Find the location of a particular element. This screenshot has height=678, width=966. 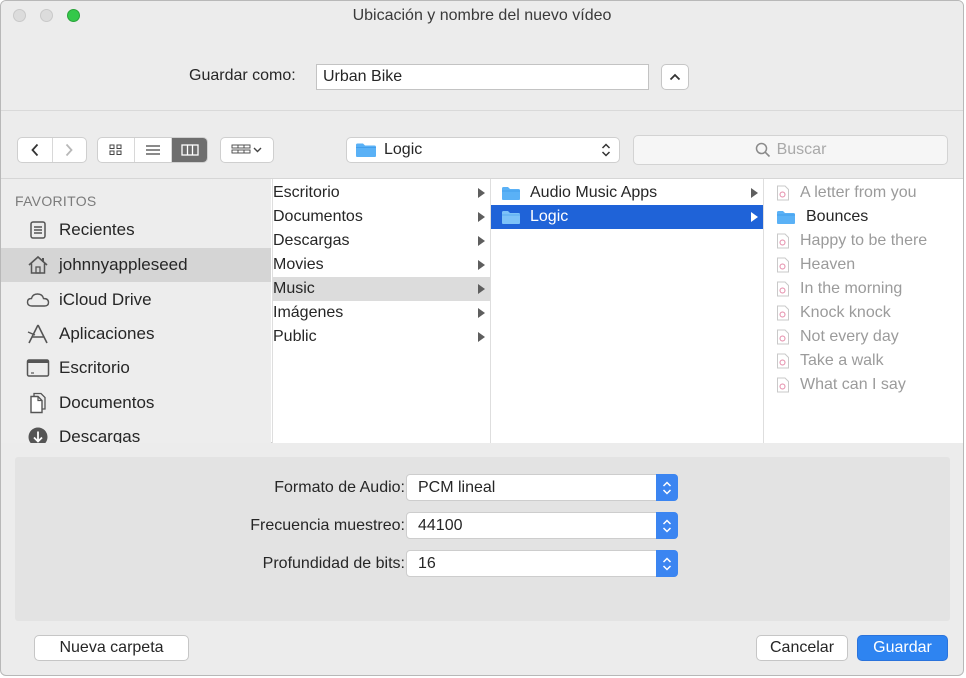

list-item: A letter from you is located at coordinates (863, 193).